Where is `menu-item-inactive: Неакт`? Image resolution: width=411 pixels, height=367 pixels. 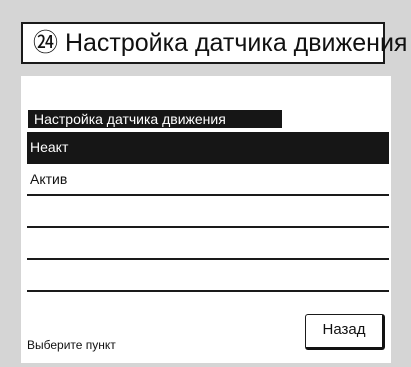 menu-item-inactive: Неакт is located at coordinates (208, 148).